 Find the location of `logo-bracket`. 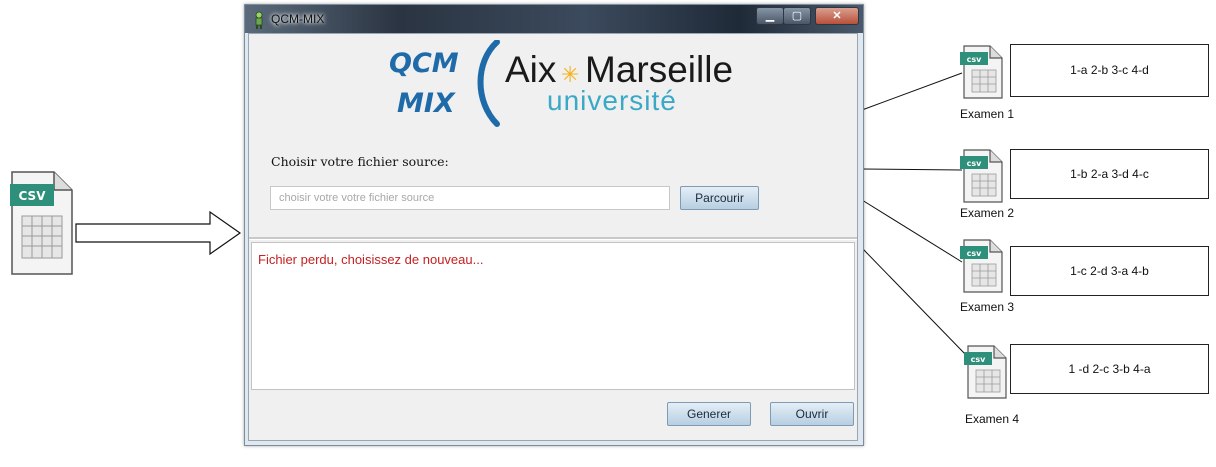

logo-bracket is located at coordinates (488, 83).